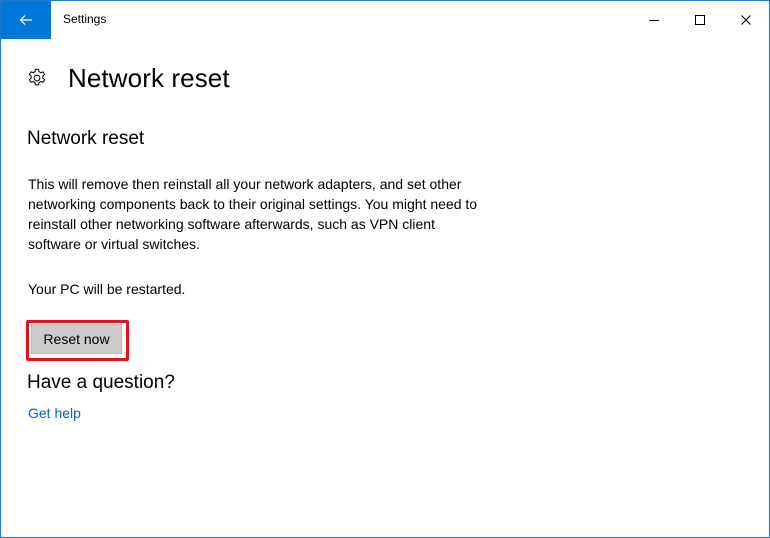 The width and height of the screenshot is (770, 538). Describe the element at coordinates (85, 19) in the screenshot. I see `window-title: Settings` at that location.